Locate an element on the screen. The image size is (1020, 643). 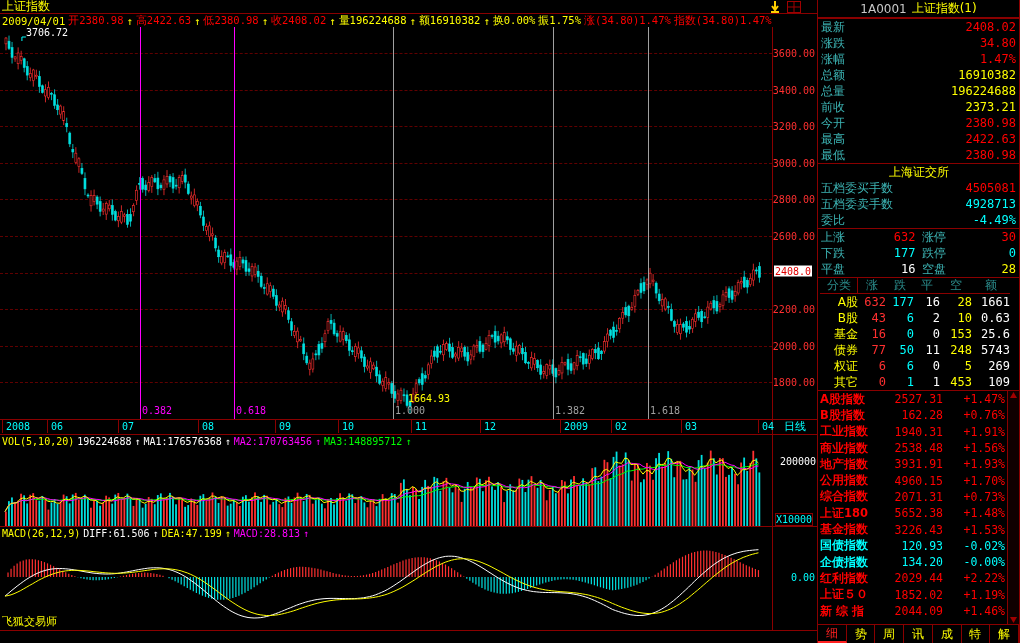
index-value: 2527.31 is located at coordinates (918, 399).